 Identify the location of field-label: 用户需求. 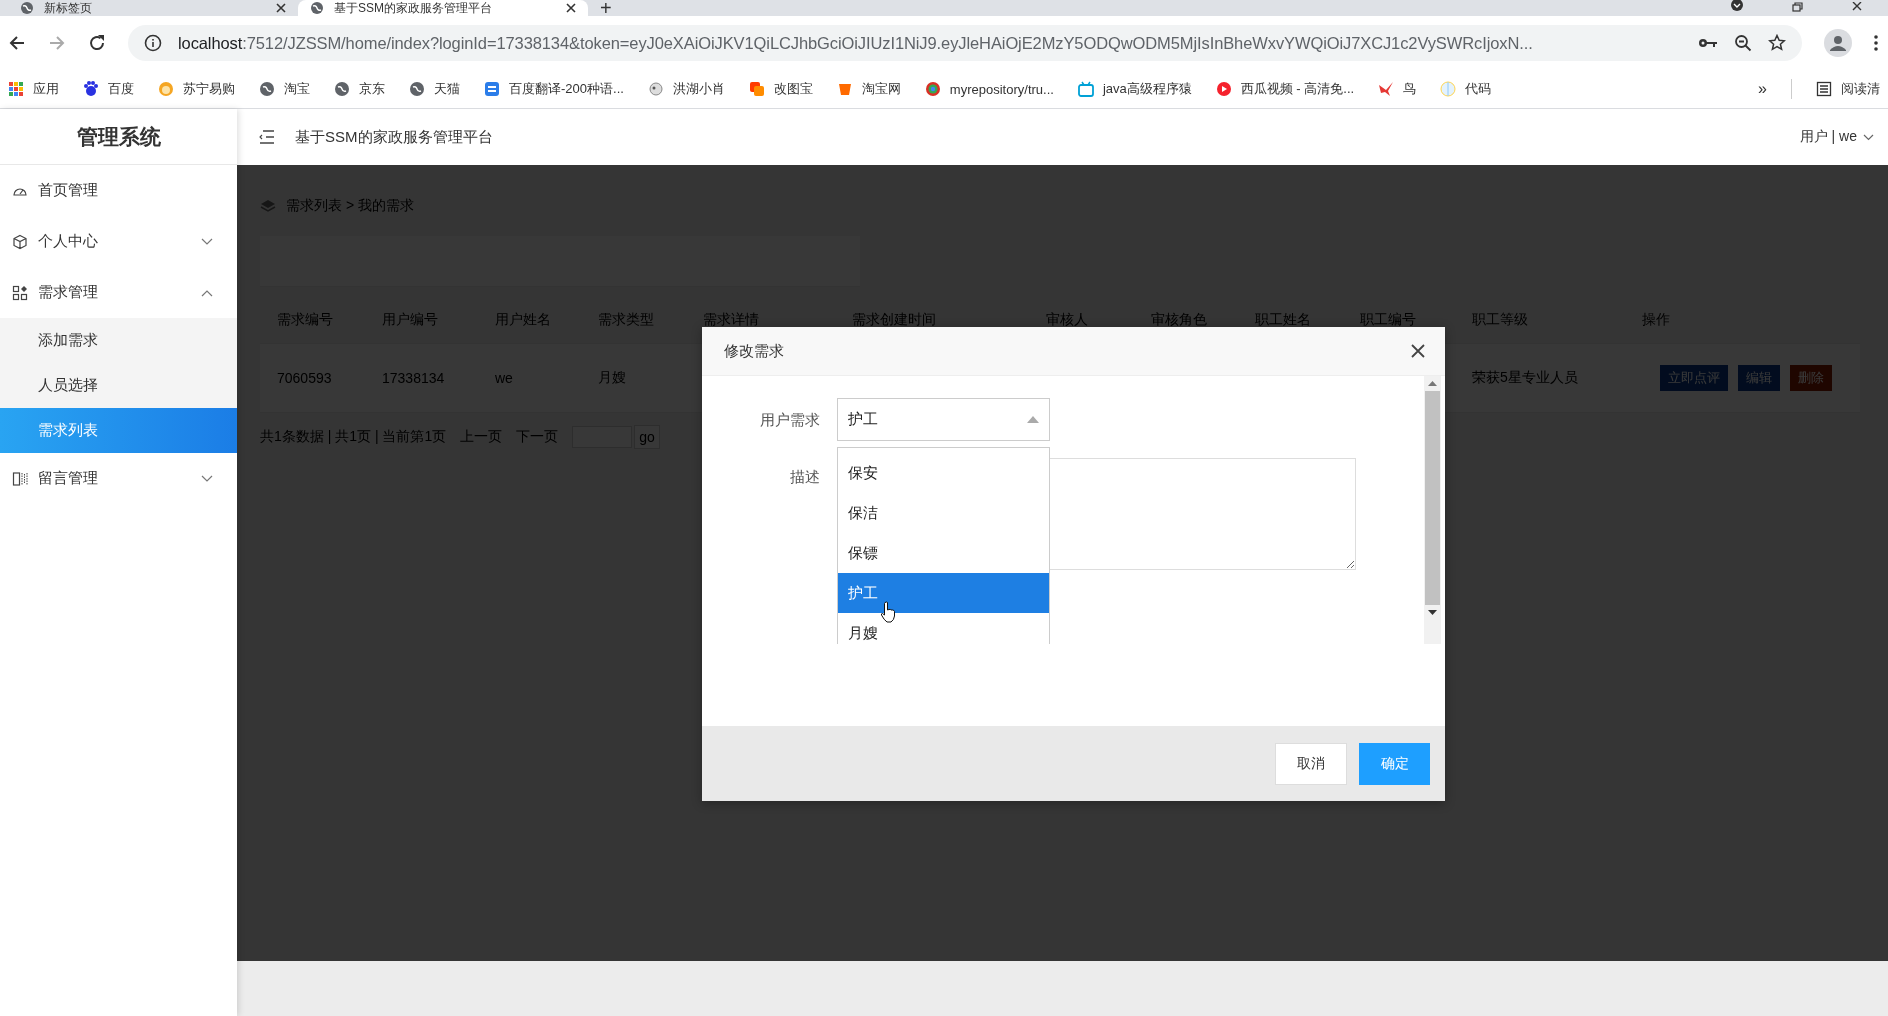
(789, 420).